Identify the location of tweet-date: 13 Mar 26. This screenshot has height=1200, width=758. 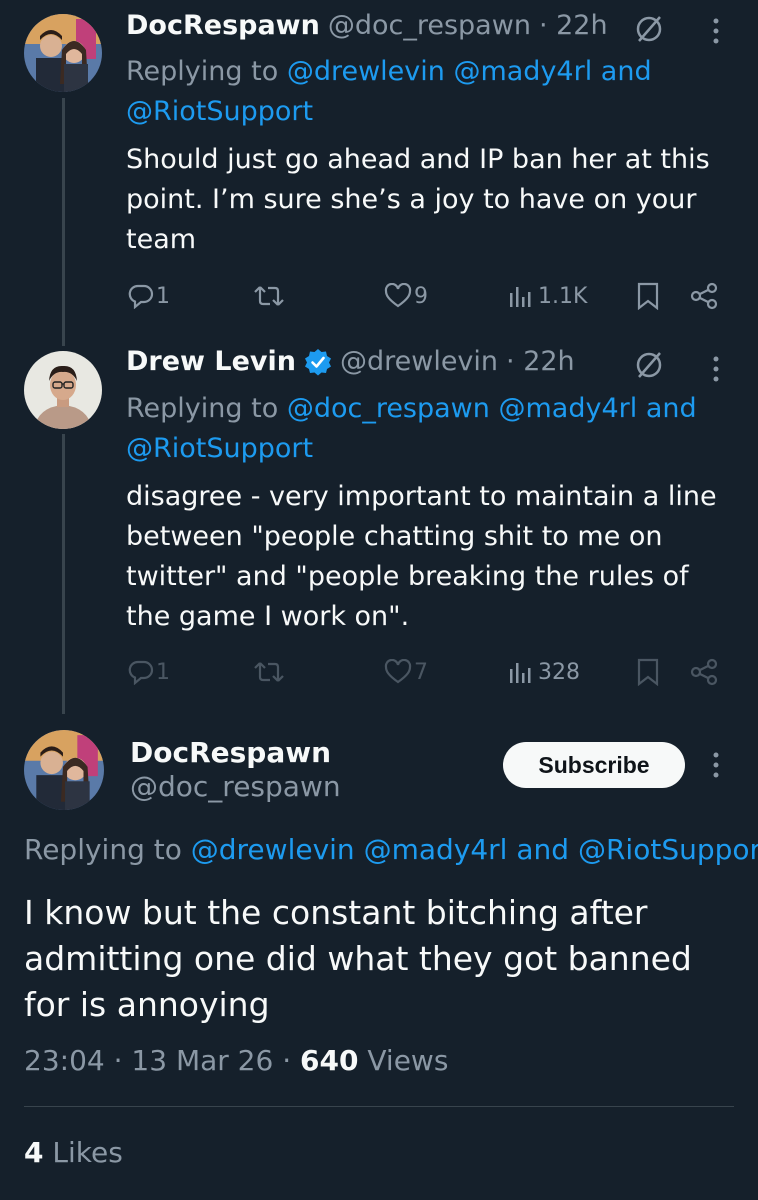
(202, 1060).